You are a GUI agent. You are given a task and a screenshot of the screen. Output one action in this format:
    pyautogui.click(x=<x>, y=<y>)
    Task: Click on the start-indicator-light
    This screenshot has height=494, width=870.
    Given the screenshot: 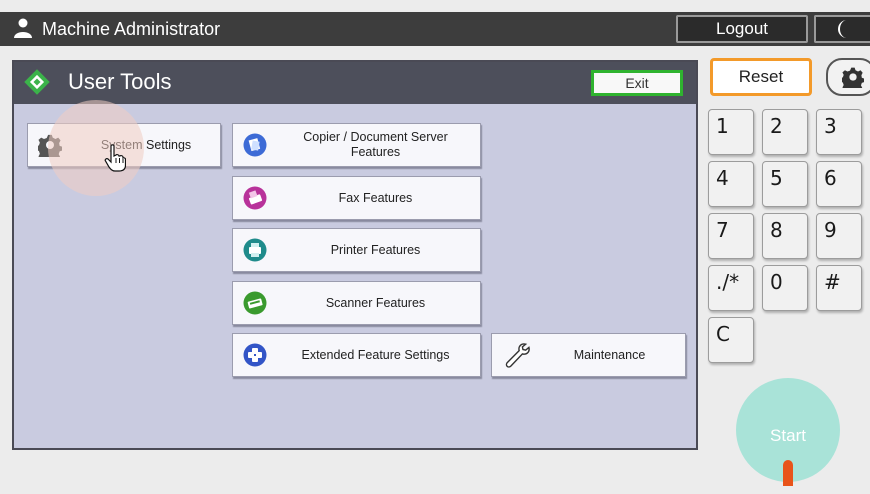 What is the action you would take?
    pyautogui.click(x=788, y=473)
    